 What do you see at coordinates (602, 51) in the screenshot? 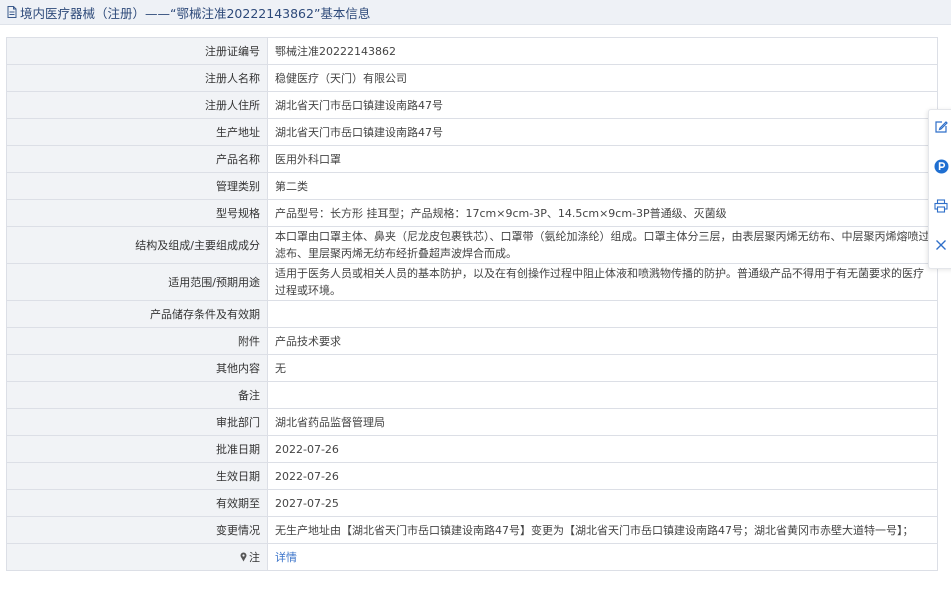
I see `row-value: 鄂械注准20222143862` at bounding box center [602, 51].